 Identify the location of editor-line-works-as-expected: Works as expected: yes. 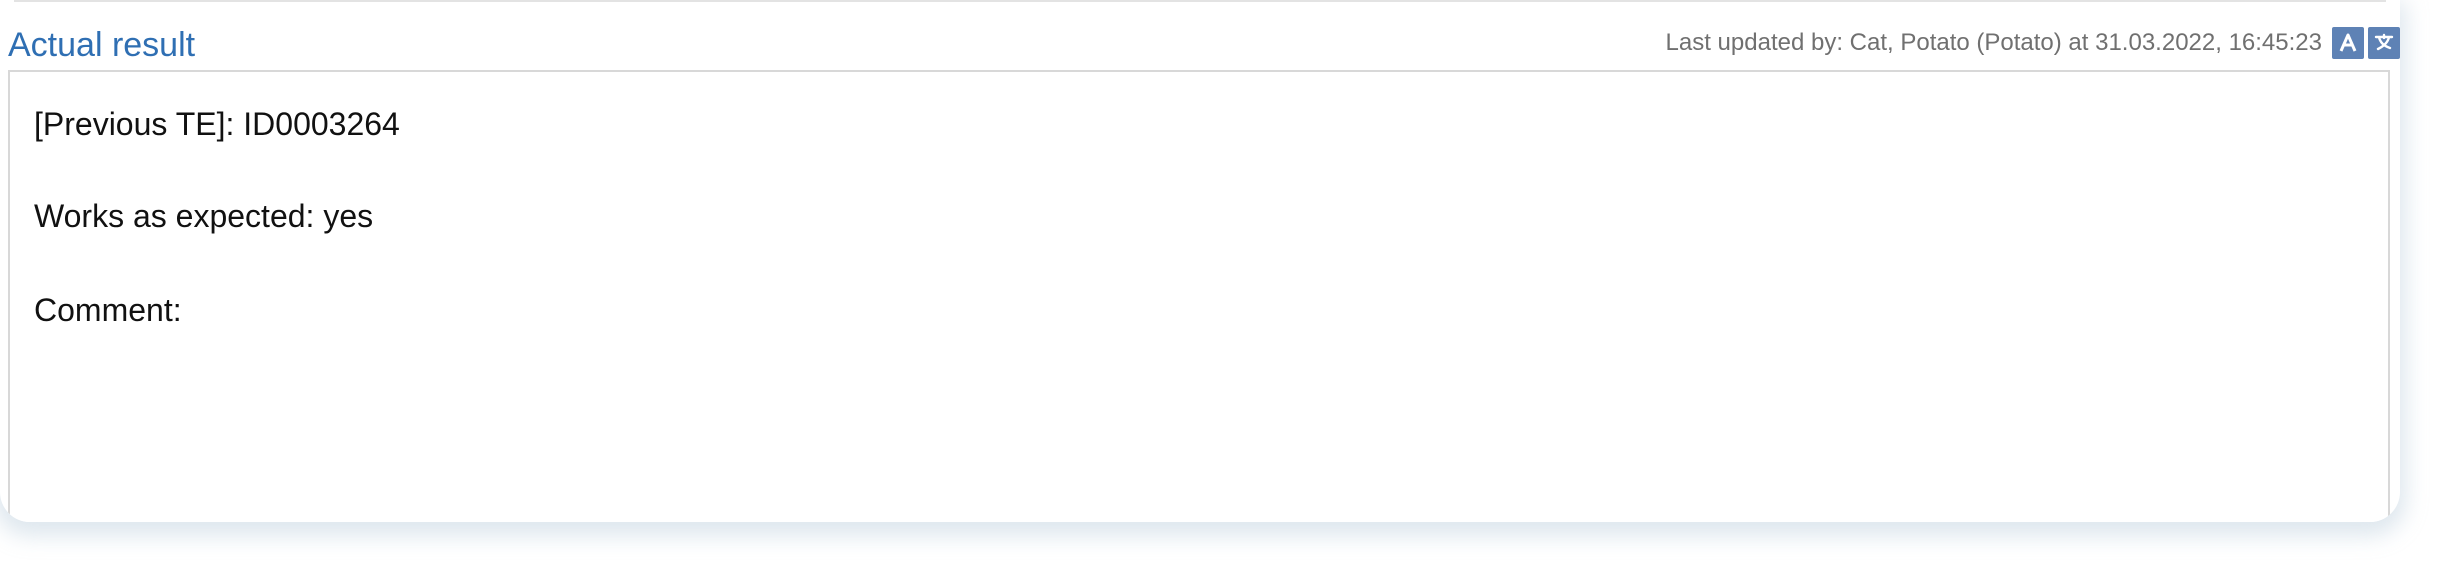
(204, 216).